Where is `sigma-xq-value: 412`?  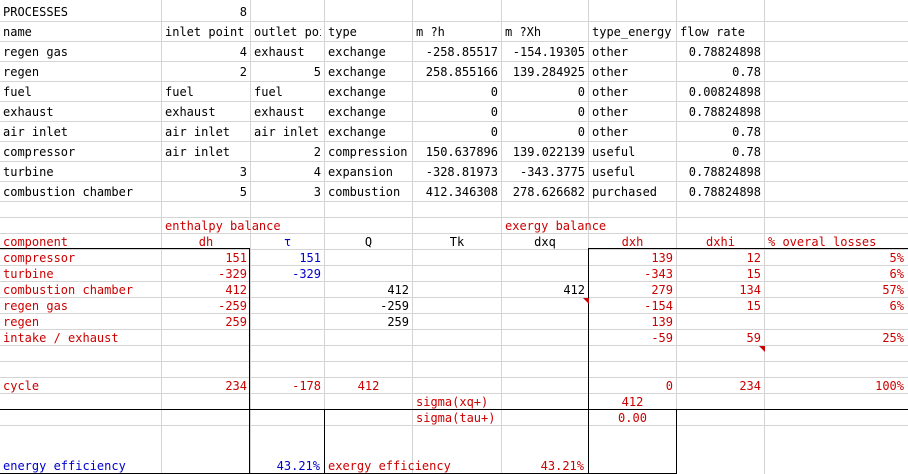
sigma-xq-value: 412 is located at coordinates (632, 402).